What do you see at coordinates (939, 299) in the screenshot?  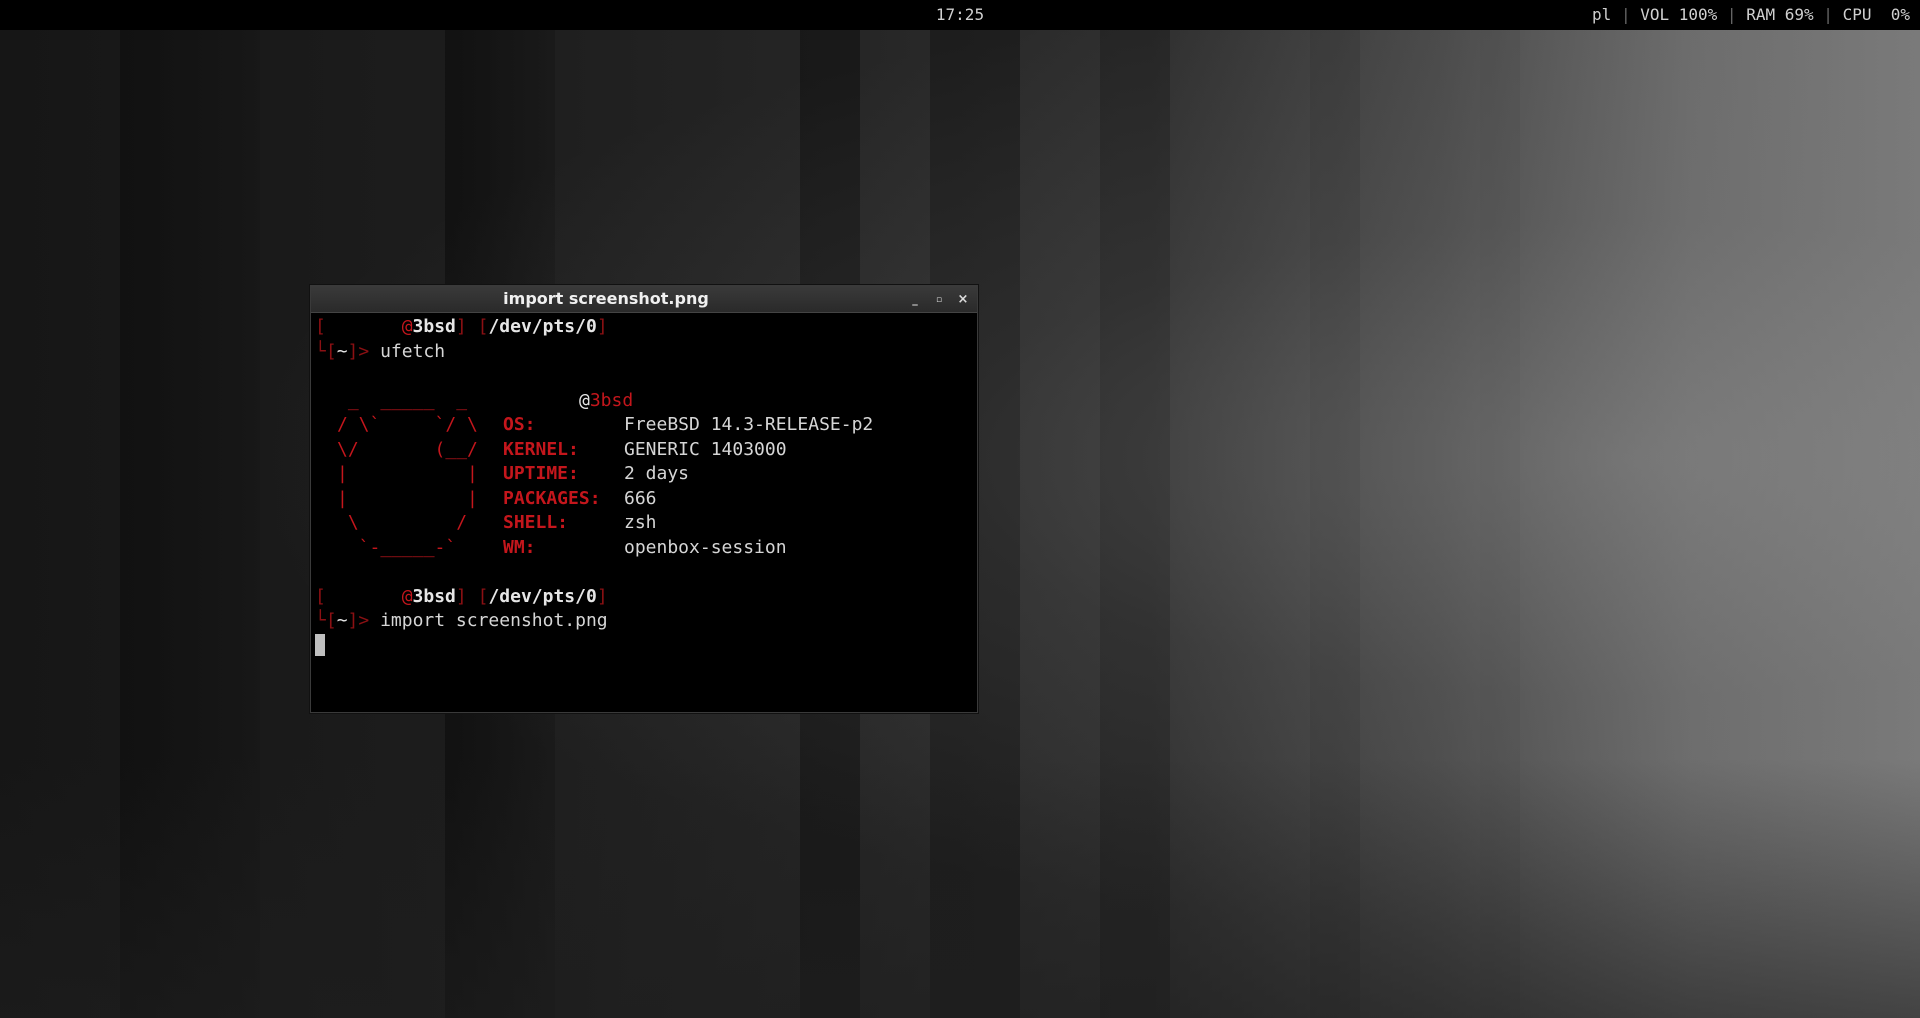 I see `maximize-button: ▫` at bounding box center [939, 299].